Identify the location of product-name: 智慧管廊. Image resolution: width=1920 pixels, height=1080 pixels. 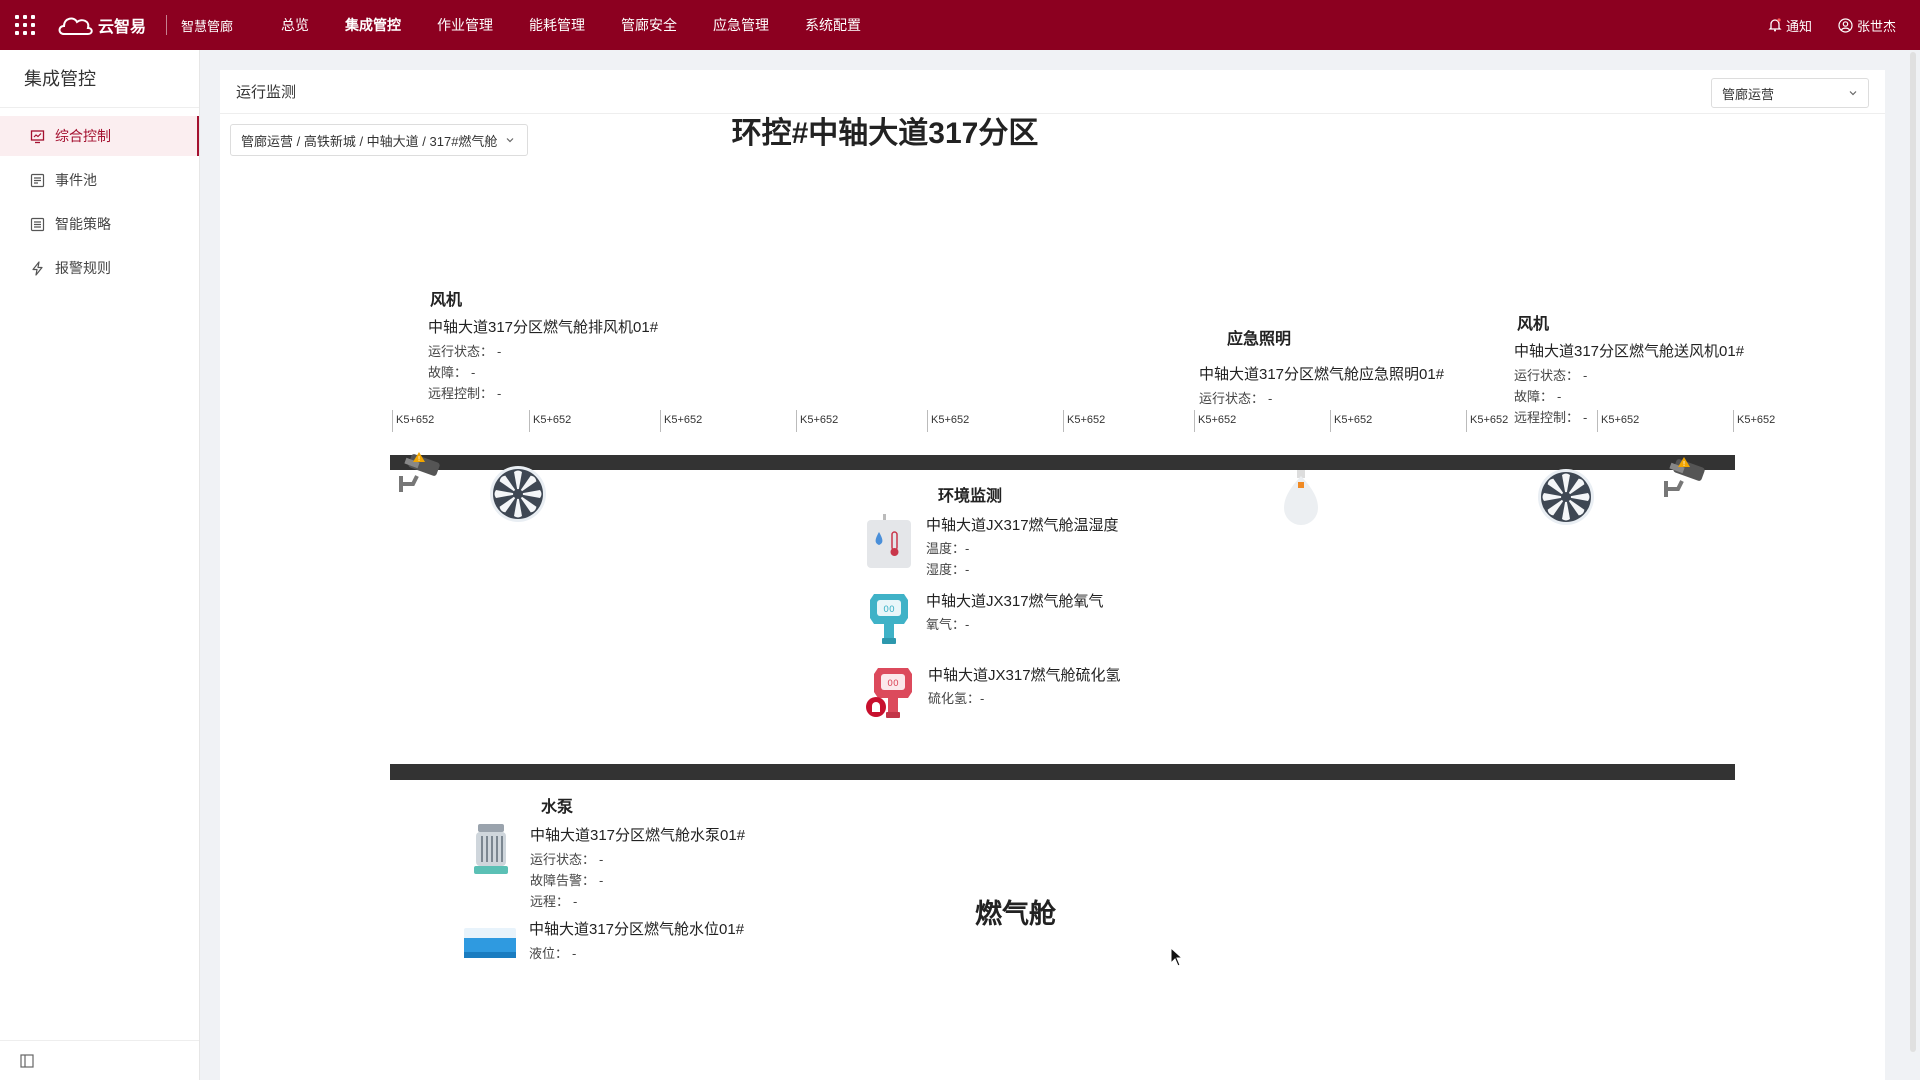
(207, 26).